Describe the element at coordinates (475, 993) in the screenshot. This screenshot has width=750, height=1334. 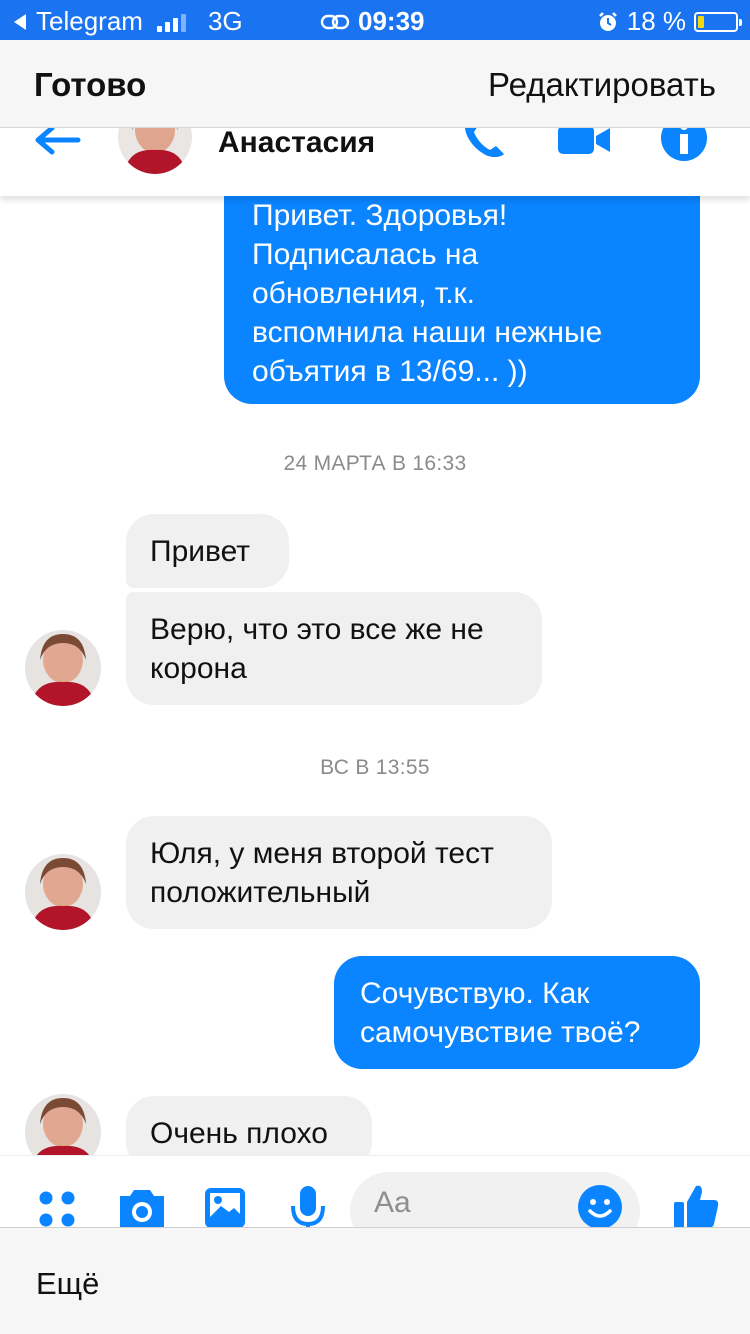
I see `message-line: Сочувствую. Как` at that location.